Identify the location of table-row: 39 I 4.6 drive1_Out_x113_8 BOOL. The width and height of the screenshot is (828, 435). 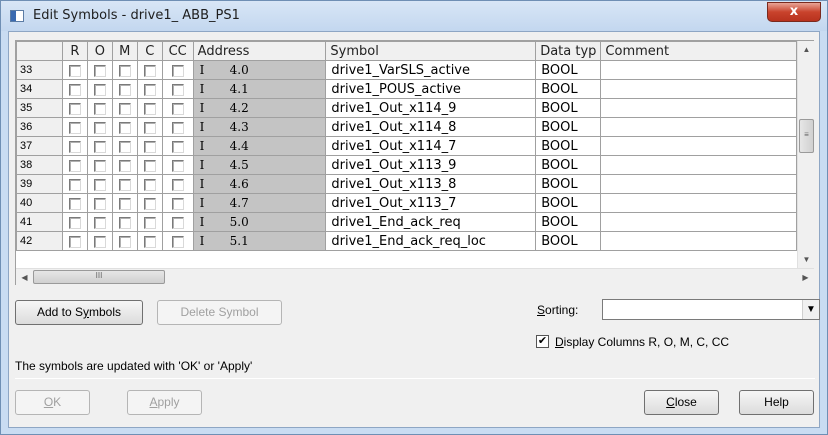
(406, 184).